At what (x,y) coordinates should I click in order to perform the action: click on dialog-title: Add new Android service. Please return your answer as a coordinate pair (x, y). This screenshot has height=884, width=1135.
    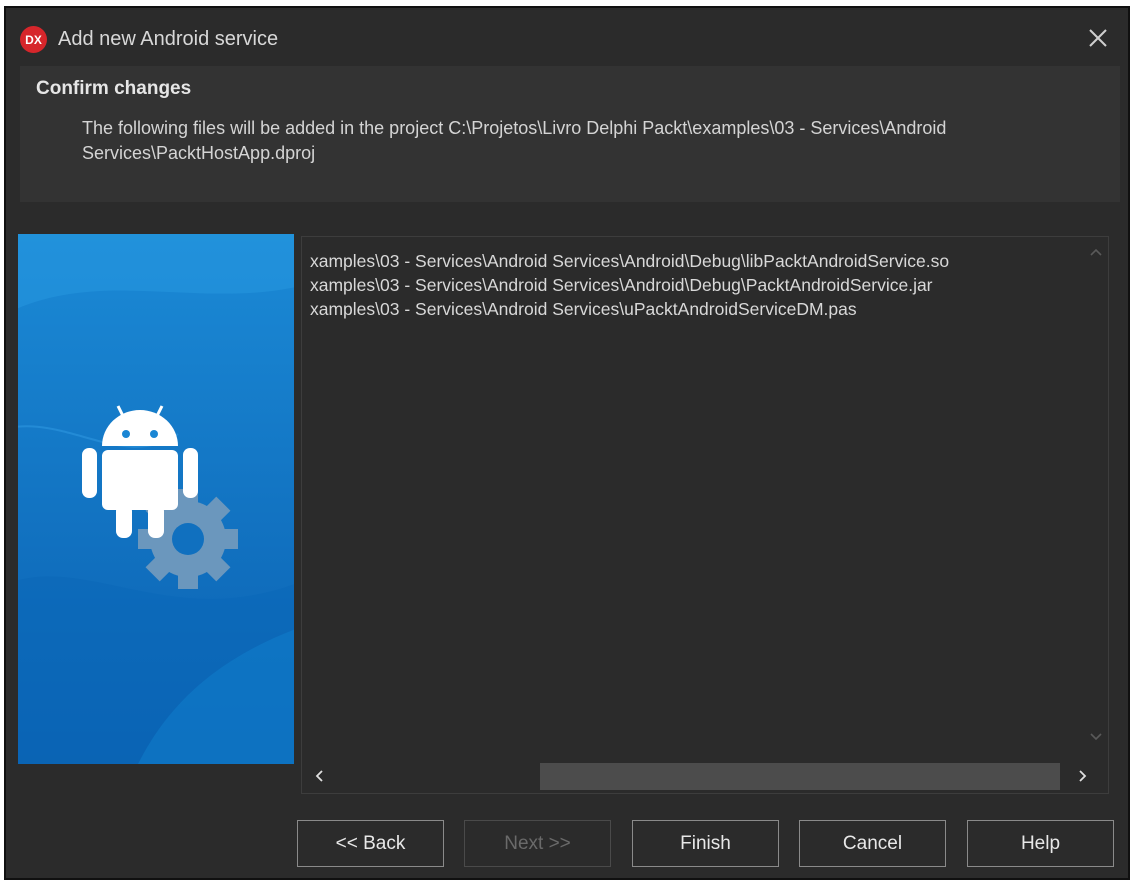
    Looking at the image, I should click on (168, 39).